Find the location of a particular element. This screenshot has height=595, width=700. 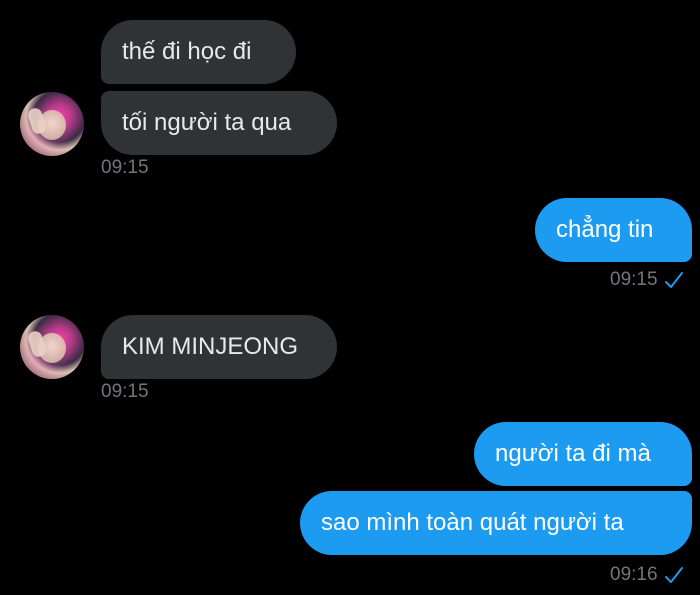

message-timestamp: 09:16 is located at coordinates (647, 575).